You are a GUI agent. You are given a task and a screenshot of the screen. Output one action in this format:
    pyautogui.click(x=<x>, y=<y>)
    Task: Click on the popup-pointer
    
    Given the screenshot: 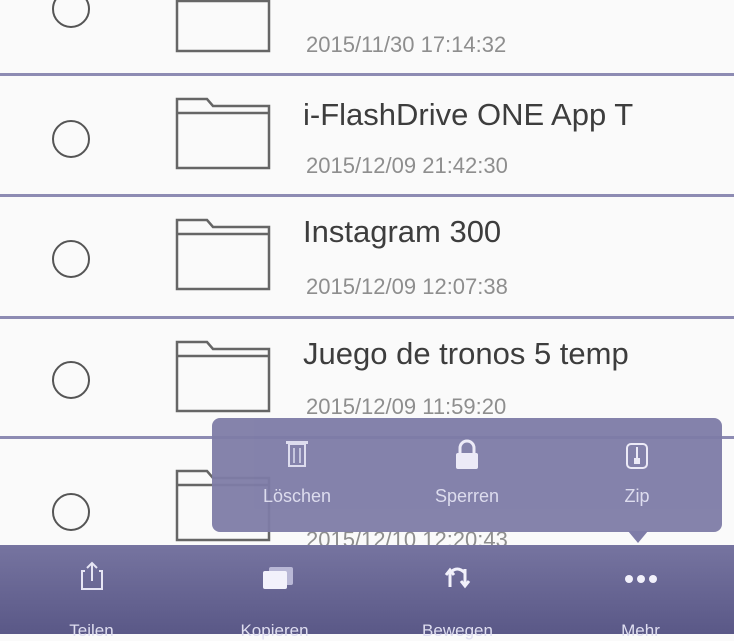 What is the action you would take?
    pyautogui.click(x=638, y=537)
    